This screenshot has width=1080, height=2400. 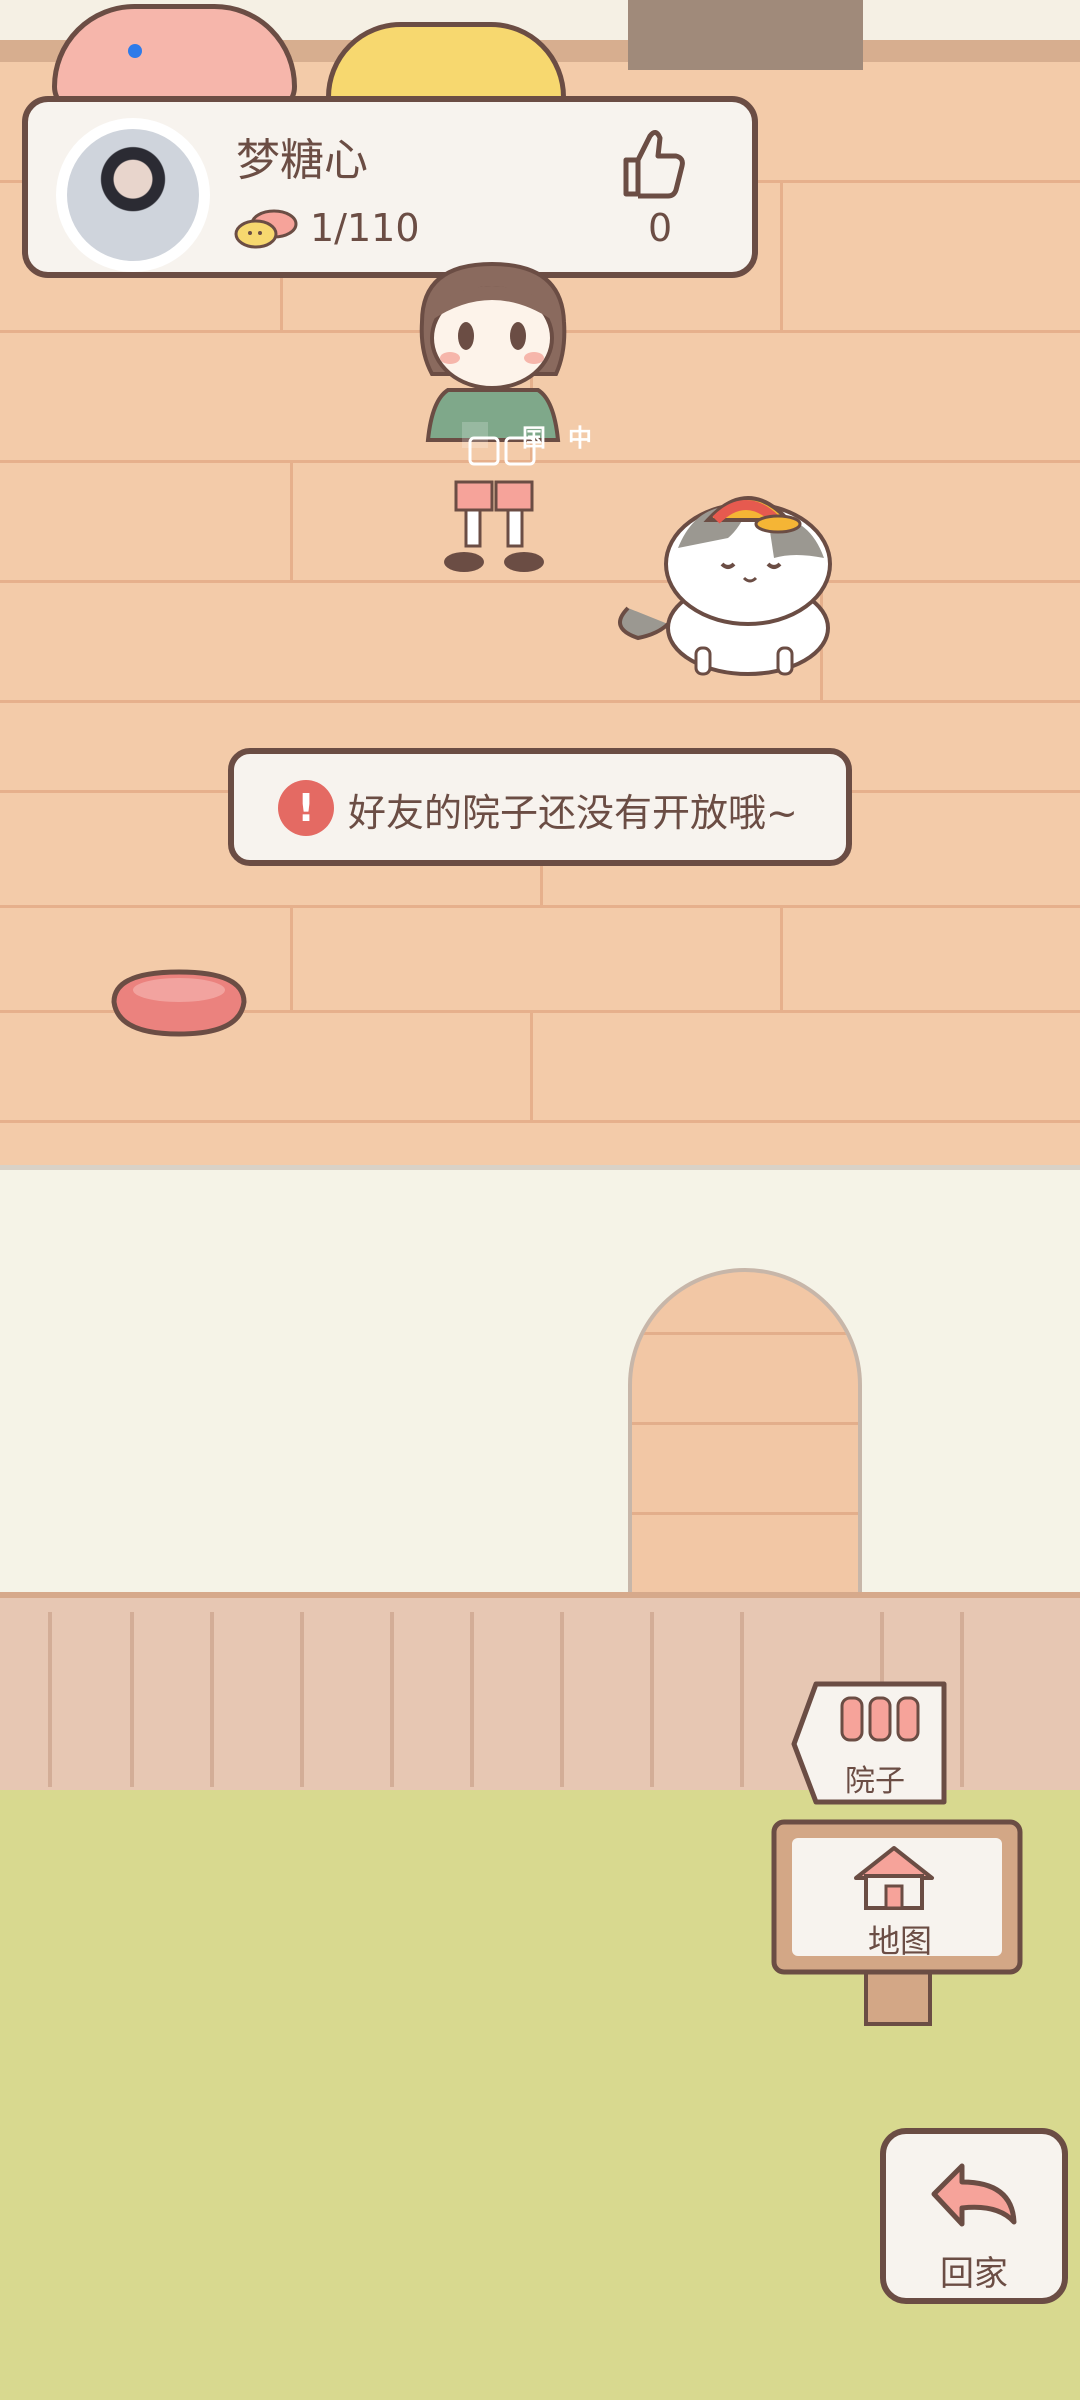 What do you see at coordinates (179, 1002) in the screenshot?
I see `pet-food-bowl` at bounding box center [179, 1002].